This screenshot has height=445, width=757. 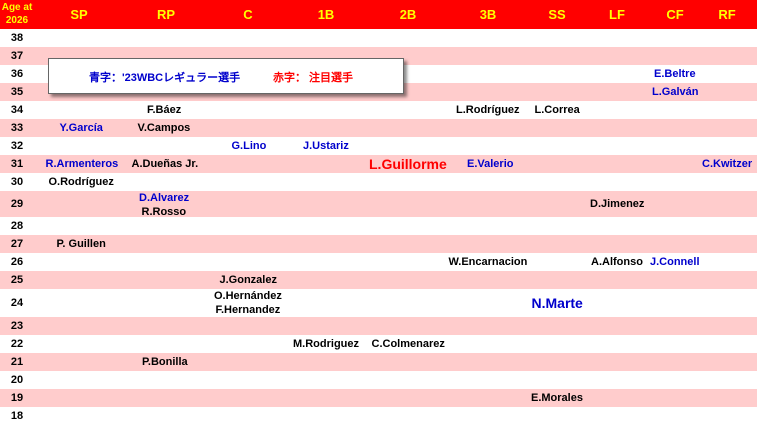 I want to click on age-row-25: 25 J.Gonzalez, so click(x=378, y=280).